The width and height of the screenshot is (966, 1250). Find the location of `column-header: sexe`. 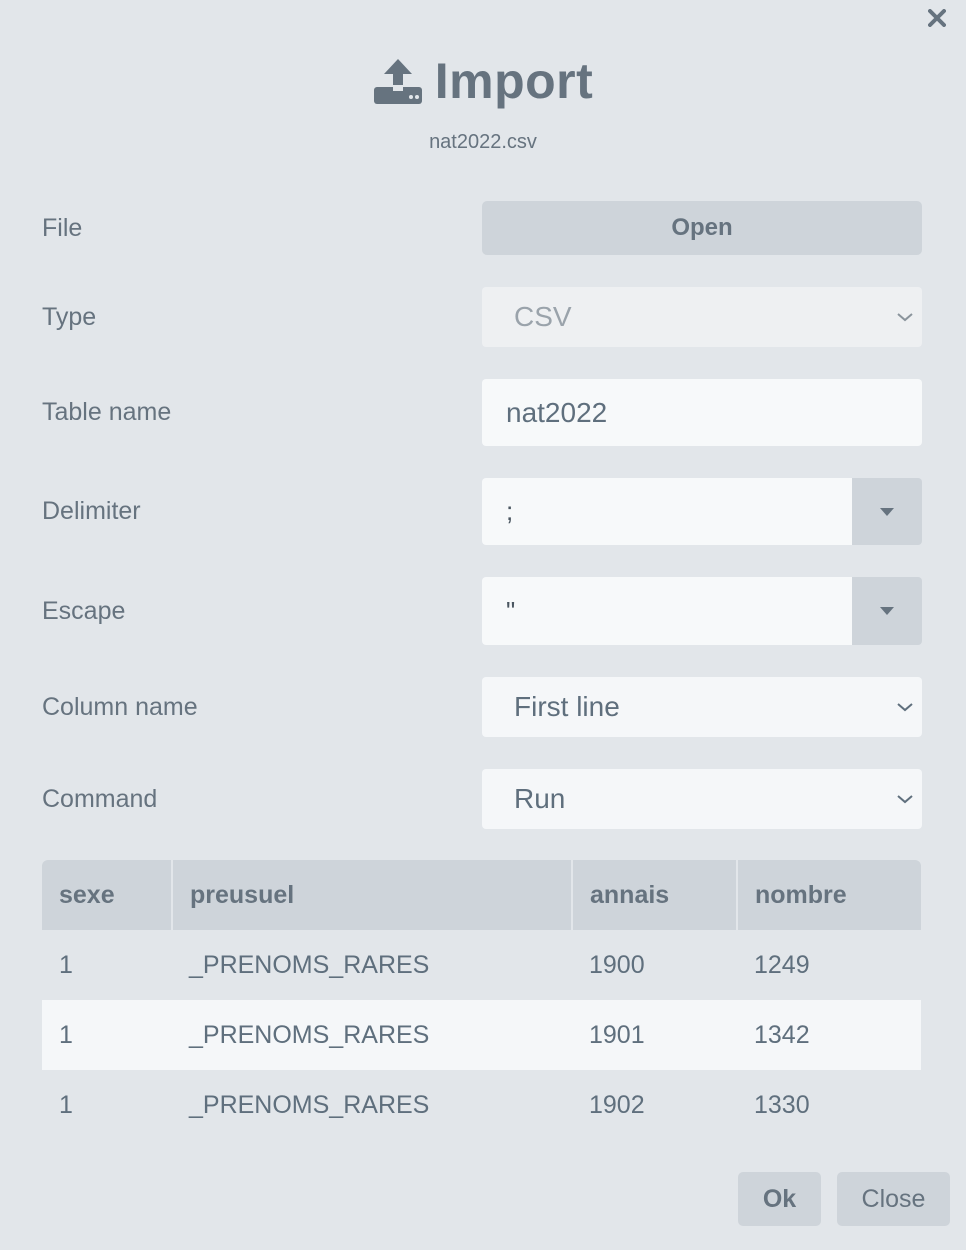

column-header: sexe is located at coordinates (107, 895).